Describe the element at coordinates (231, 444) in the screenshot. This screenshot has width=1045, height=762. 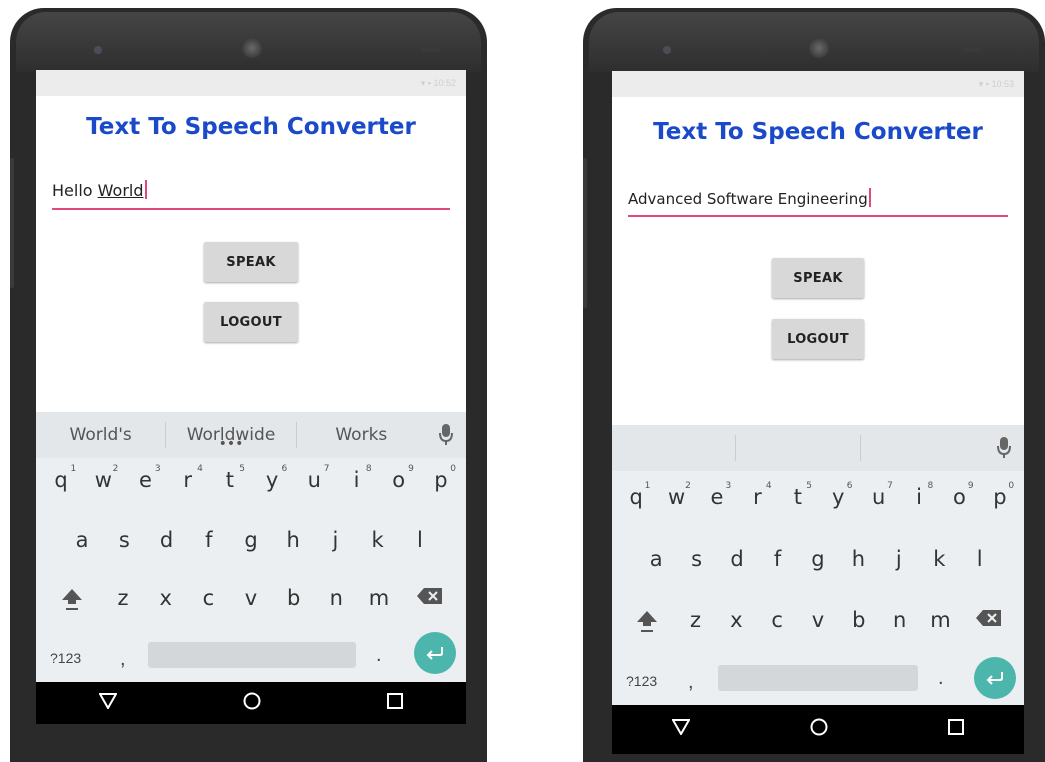
I see `more-suggestions-dots: •••` at that location.